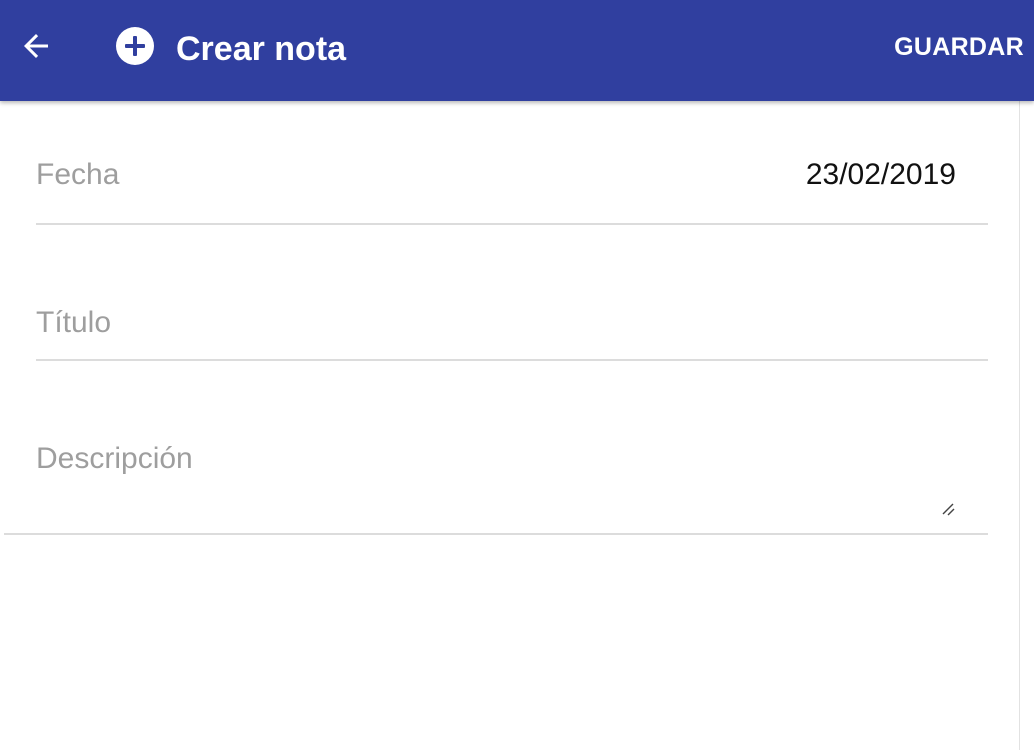 This screenshot has height=750, width=1034. I want to click on save-button: GUARDAR, so click(959, 47).